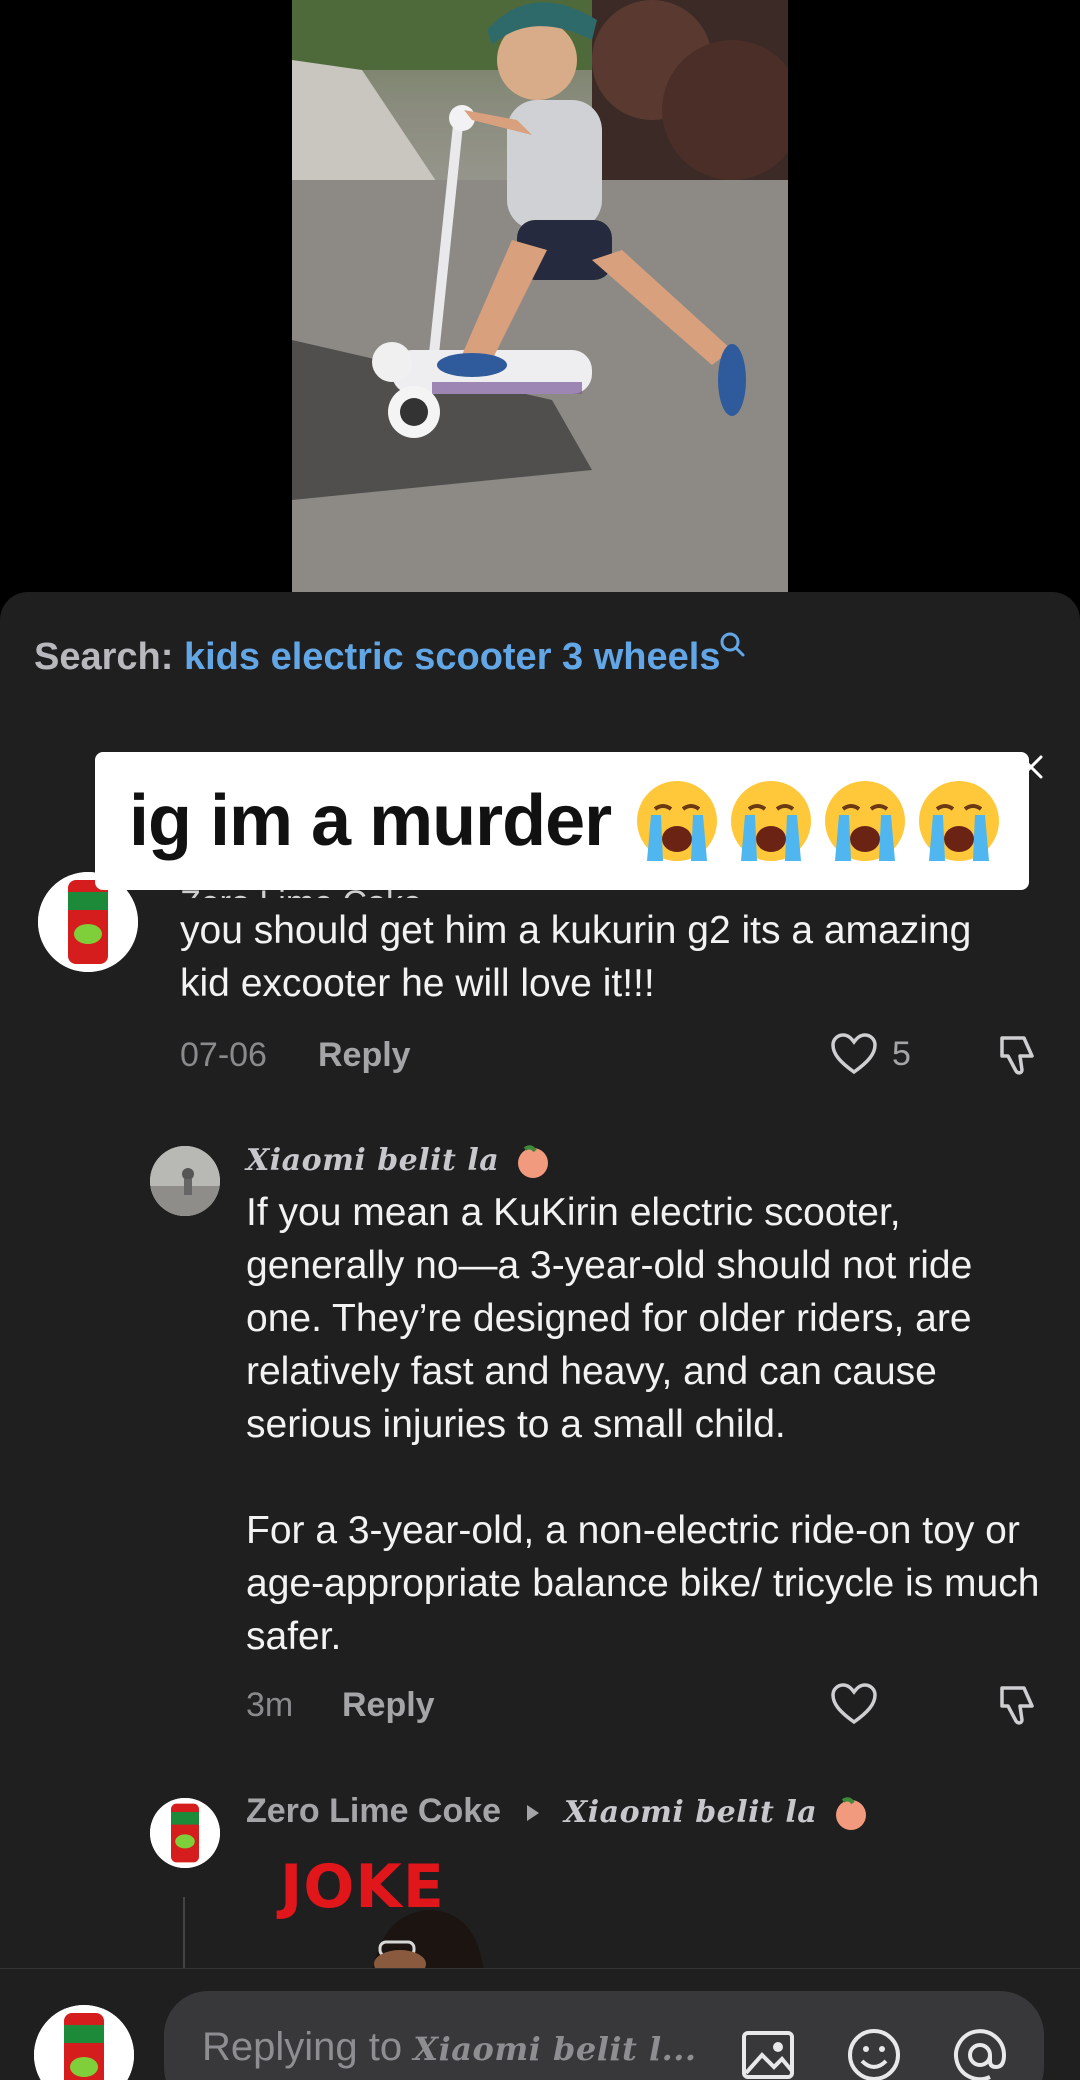 The image size is (1080, 2080). What do you see at coordinates (370, 821) in the screenshot?
I see `sticker-text: ig im a murder` at bounding box center [370, 821].